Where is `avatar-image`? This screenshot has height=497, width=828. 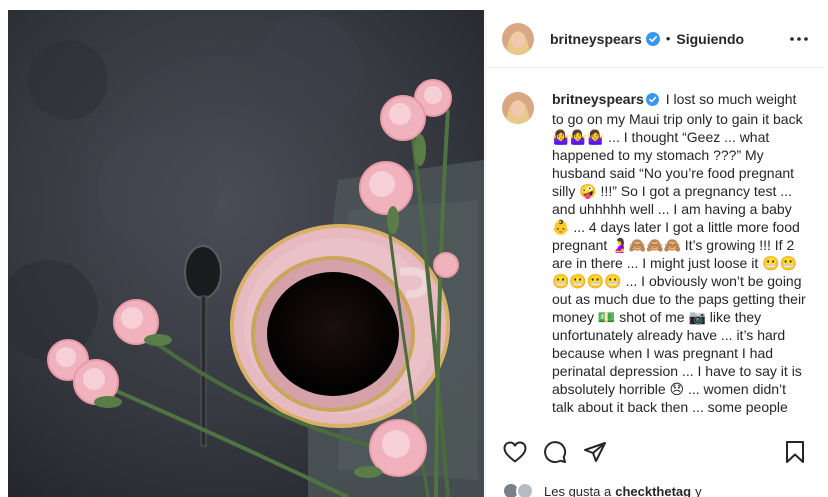 avatar-image is located at coordinates (518, 38).